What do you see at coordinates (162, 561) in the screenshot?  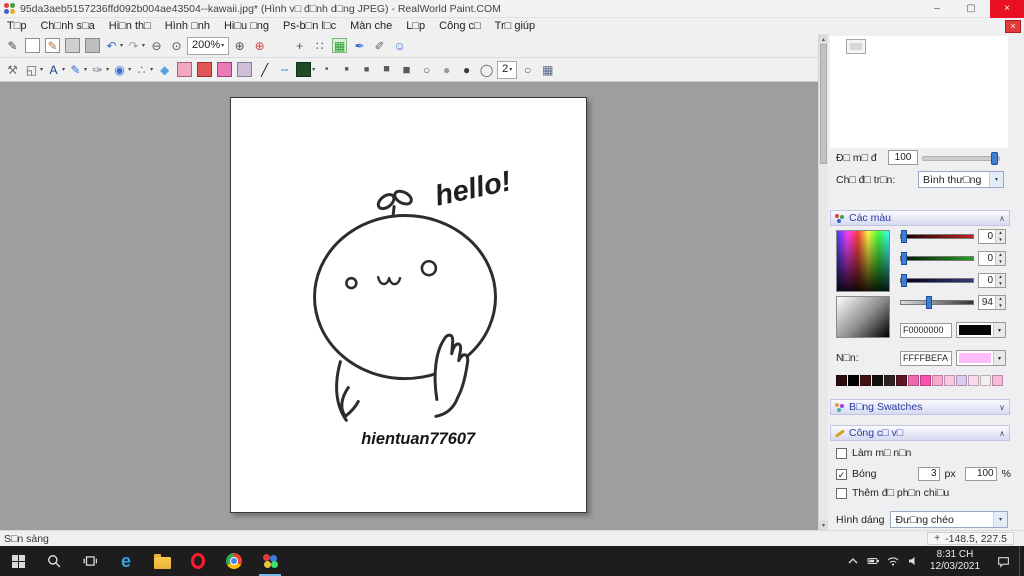 I see `file-explorer-icon` at bounding box center [162, 561].